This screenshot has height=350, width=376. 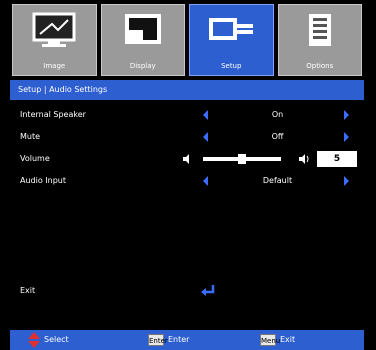 I want to click on setting-row-mute: Mute Off, so click(x=187, y=137).